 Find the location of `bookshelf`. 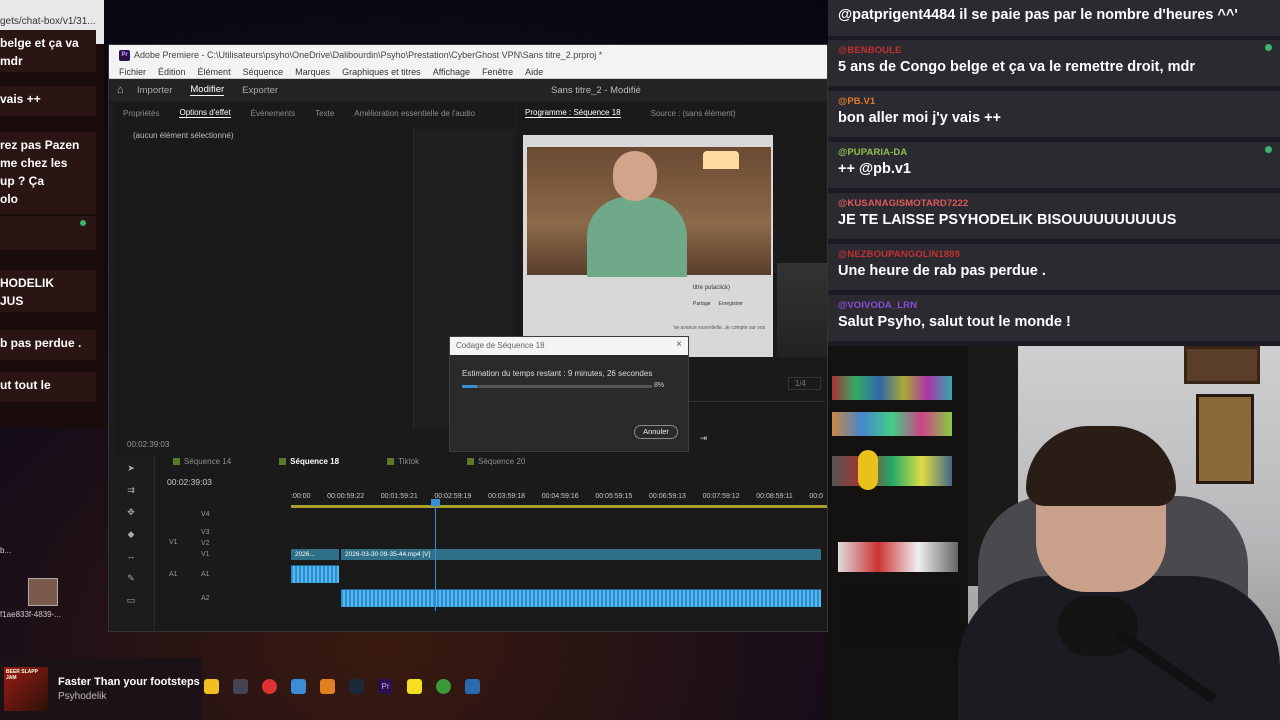

bookshelf is located at coordinates (898, 533).